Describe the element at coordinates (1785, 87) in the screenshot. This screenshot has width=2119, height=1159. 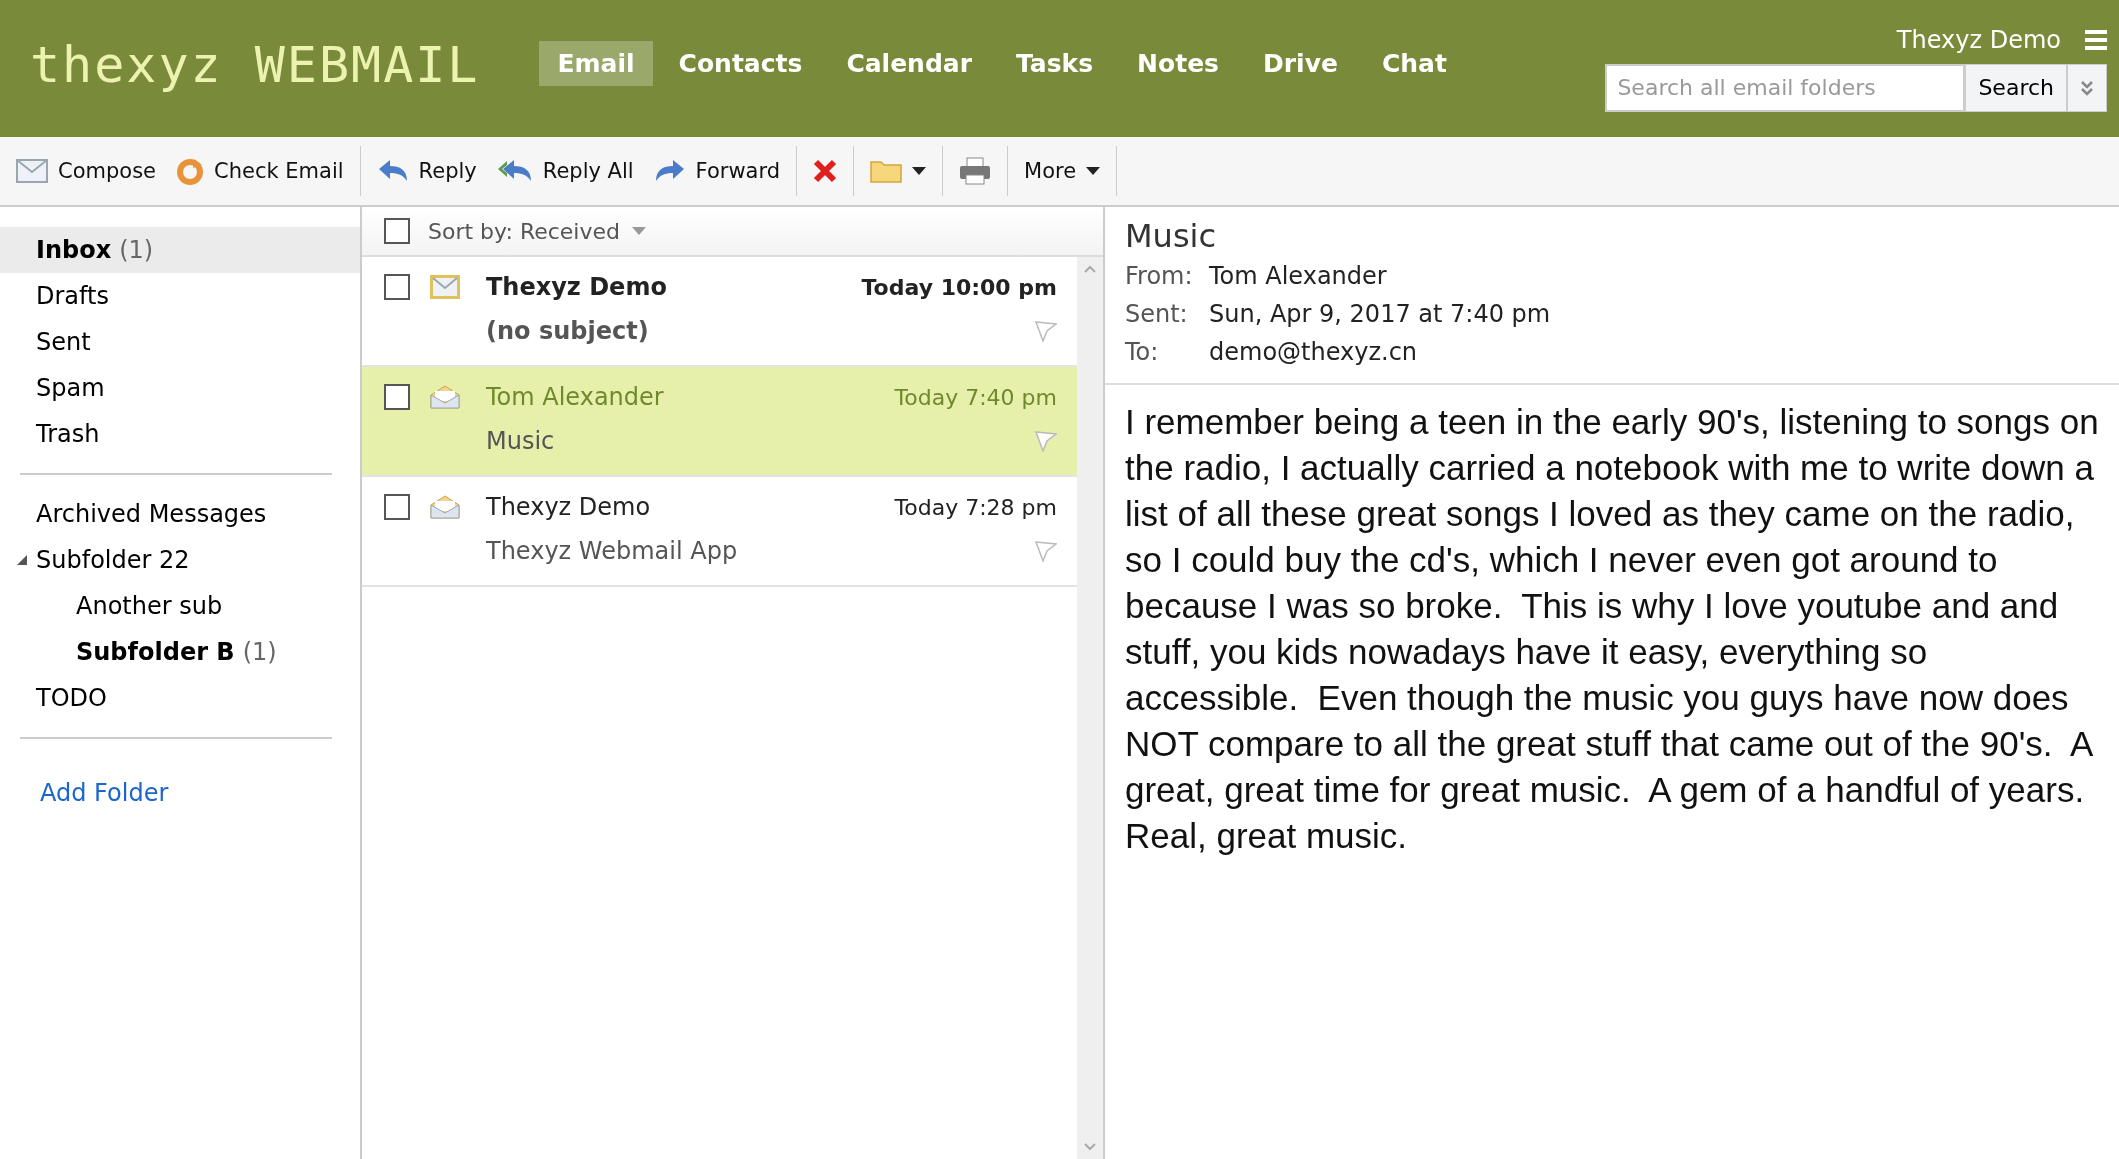
I see `search-field: Search all email folders` at that location.